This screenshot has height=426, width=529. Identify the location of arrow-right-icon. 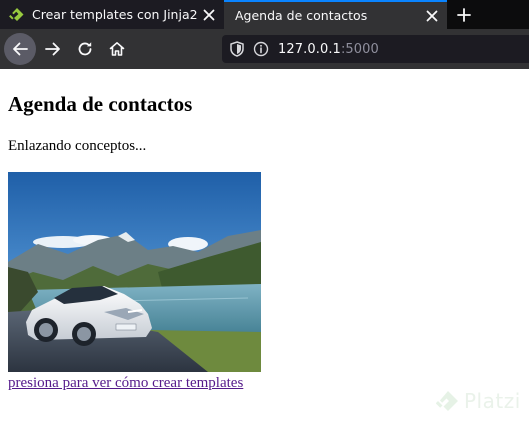
(52, 49).